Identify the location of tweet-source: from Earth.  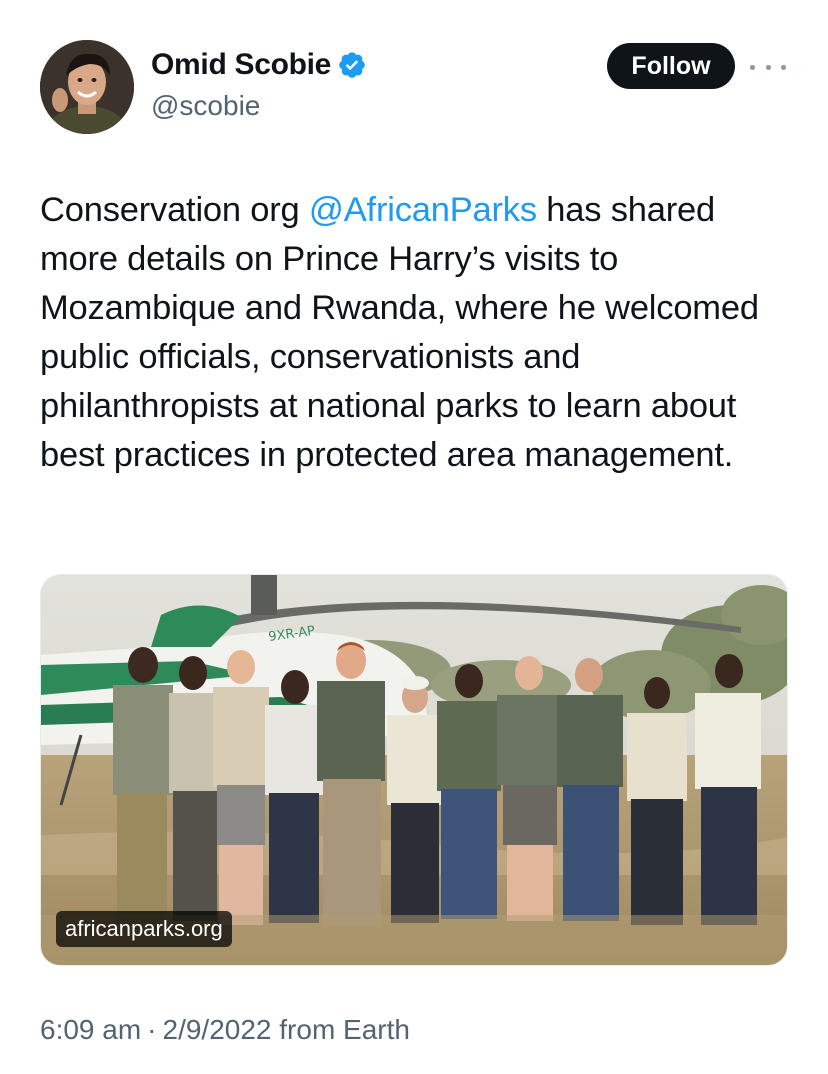
(344, 1029).